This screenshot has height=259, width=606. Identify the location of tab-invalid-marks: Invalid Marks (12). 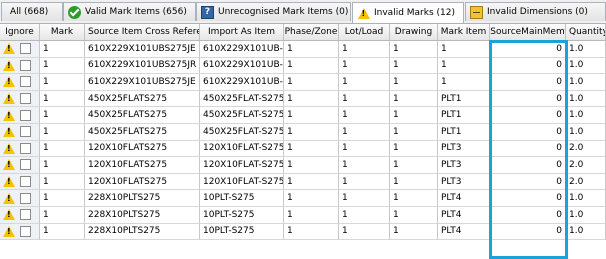
(408, 12).